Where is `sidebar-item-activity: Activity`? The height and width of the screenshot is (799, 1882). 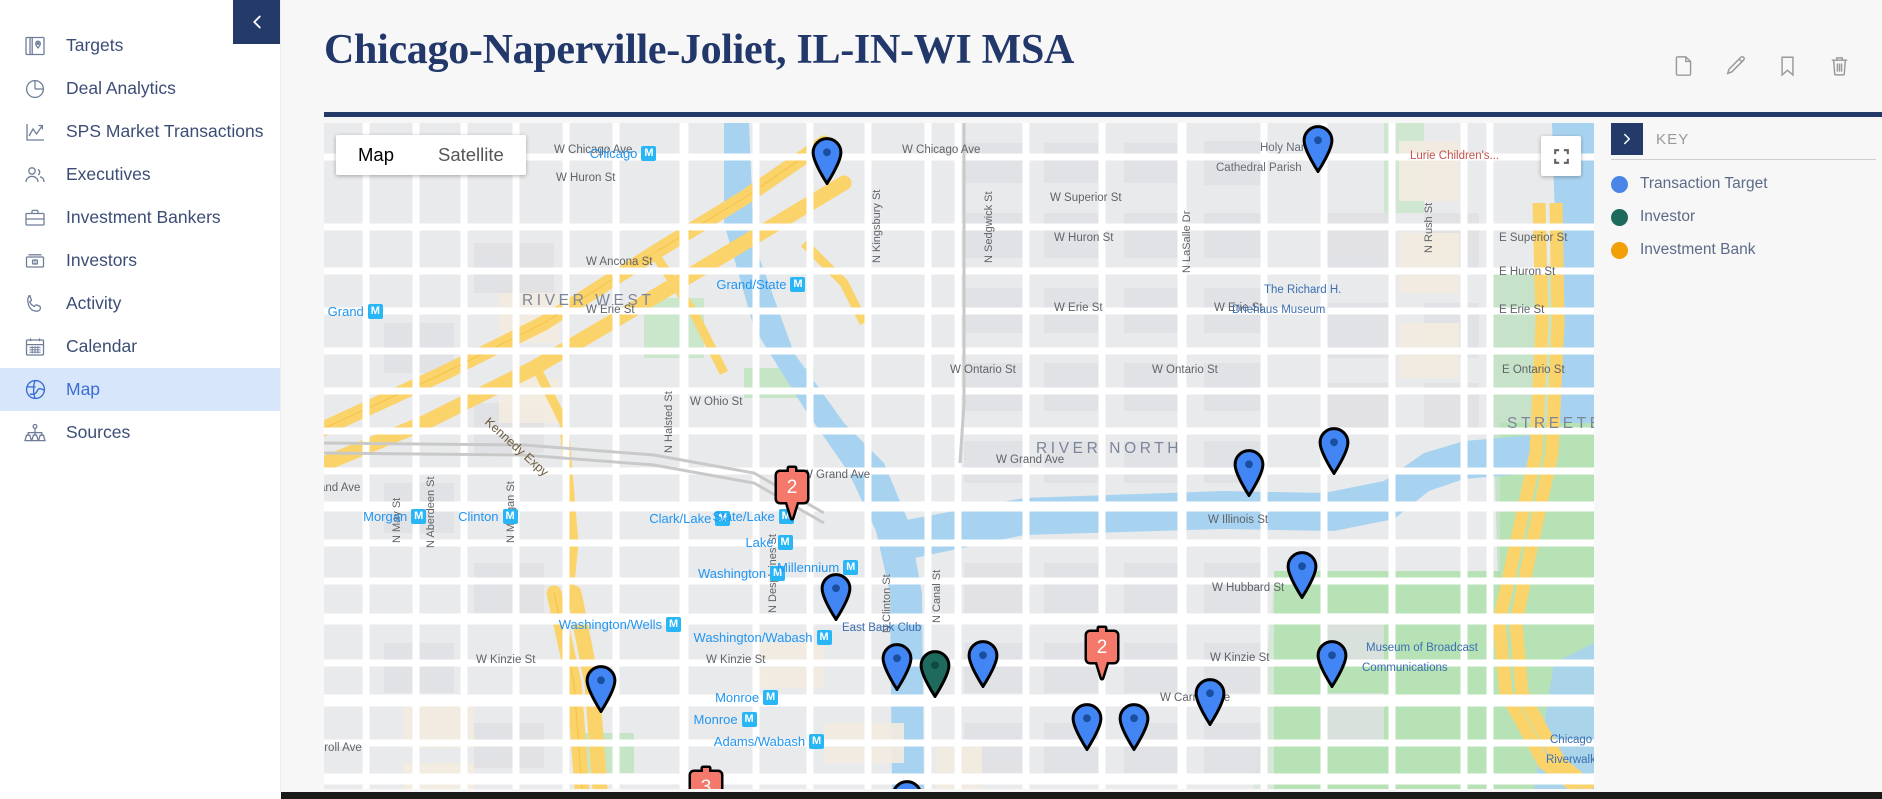
sidebar-item-activity: Activity is located at coordinates (140, 303).